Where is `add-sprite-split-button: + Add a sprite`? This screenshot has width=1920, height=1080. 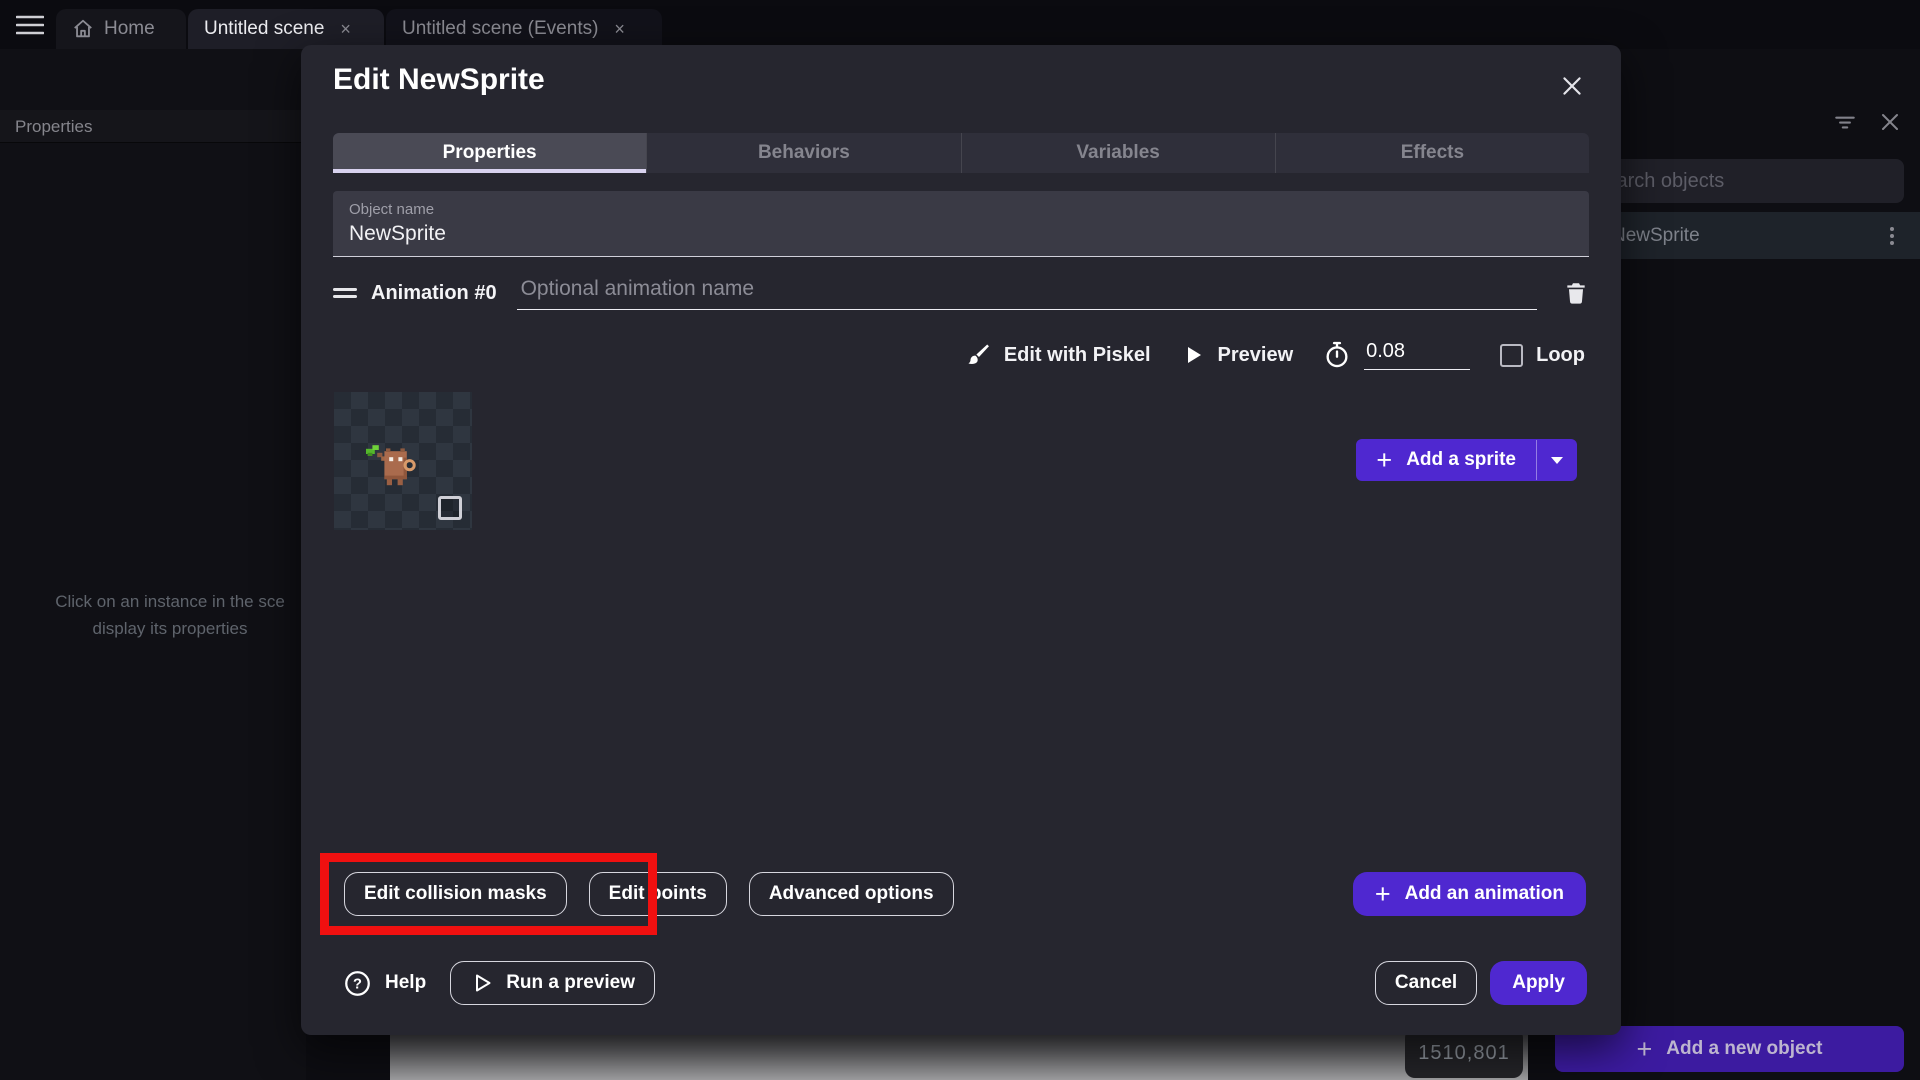 add-sprite-split-button: + Add a sprite is located at coordinates (1466, 460).